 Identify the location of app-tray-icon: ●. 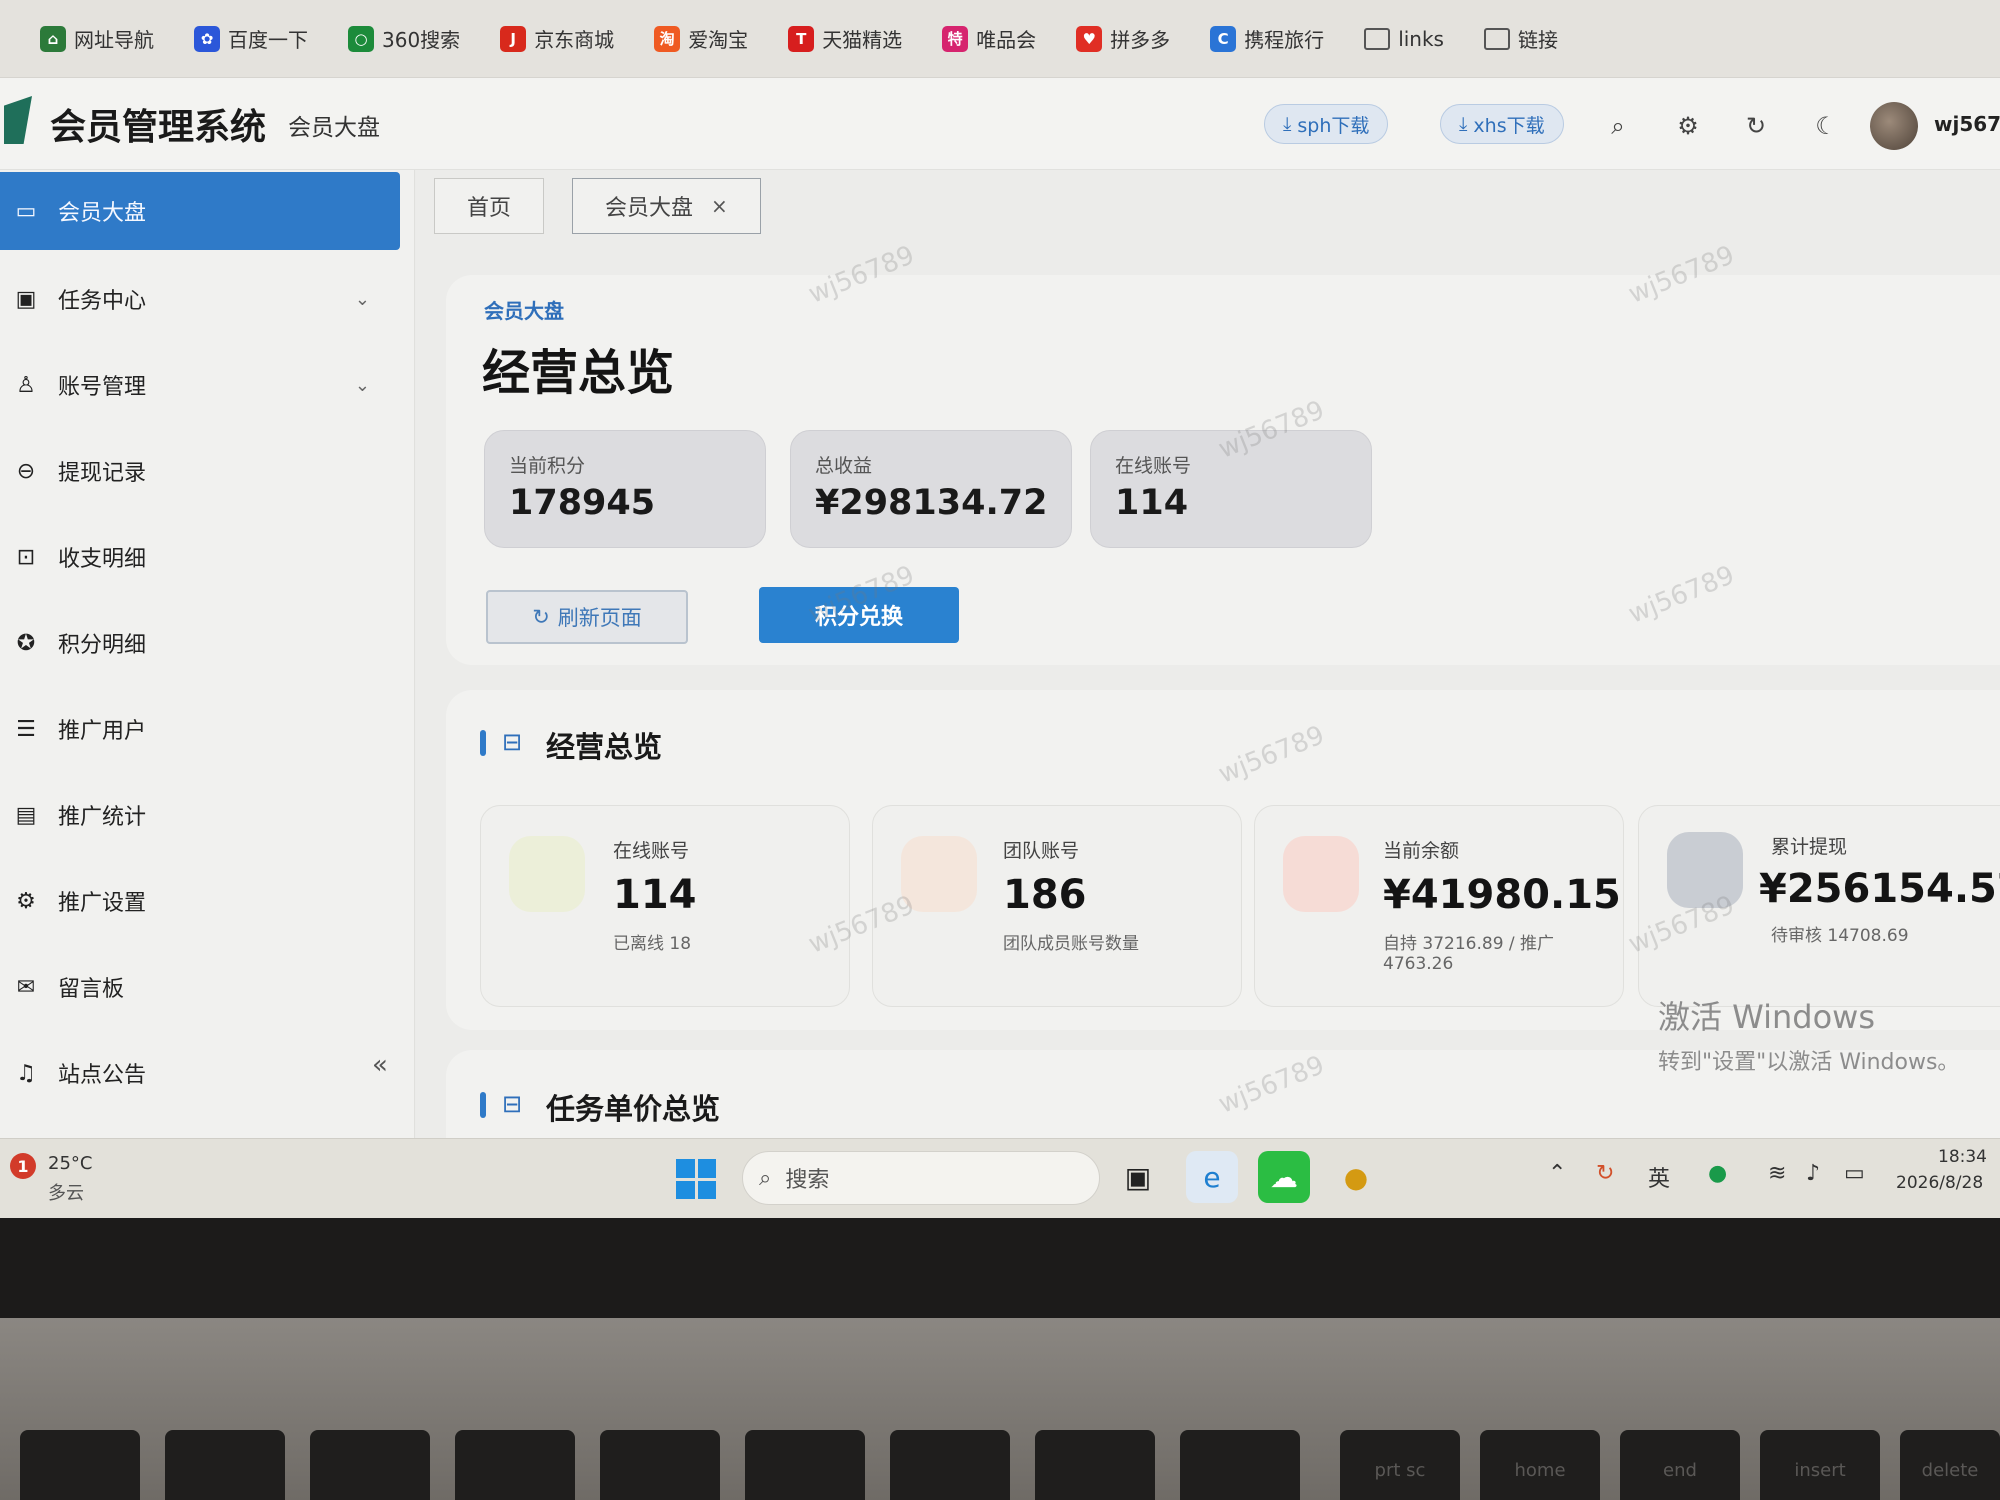
(1717, 1173).